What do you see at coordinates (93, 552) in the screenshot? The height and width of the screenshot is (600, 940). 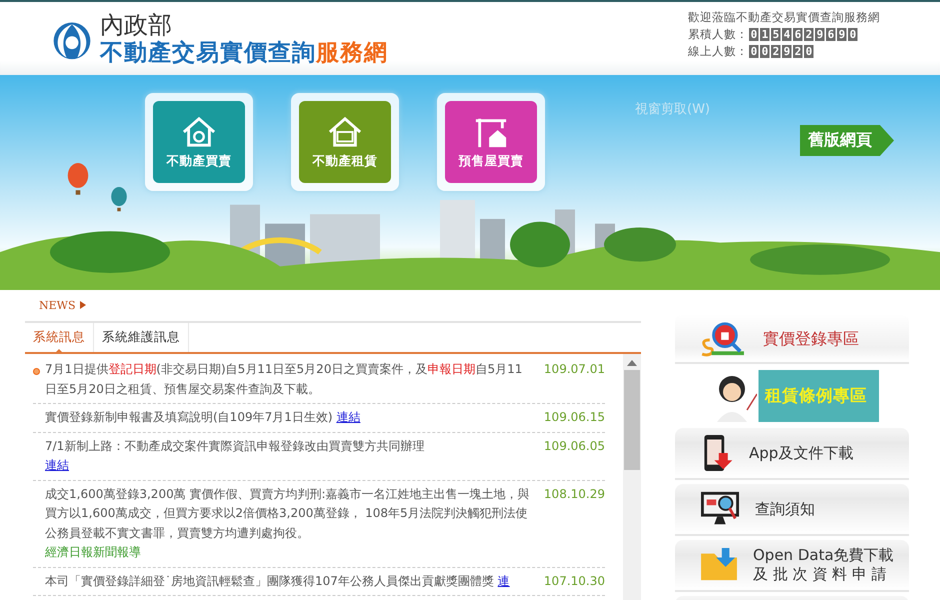 I see `news-source: 經濟日報新聞報導` at bounding box center [93, 552].